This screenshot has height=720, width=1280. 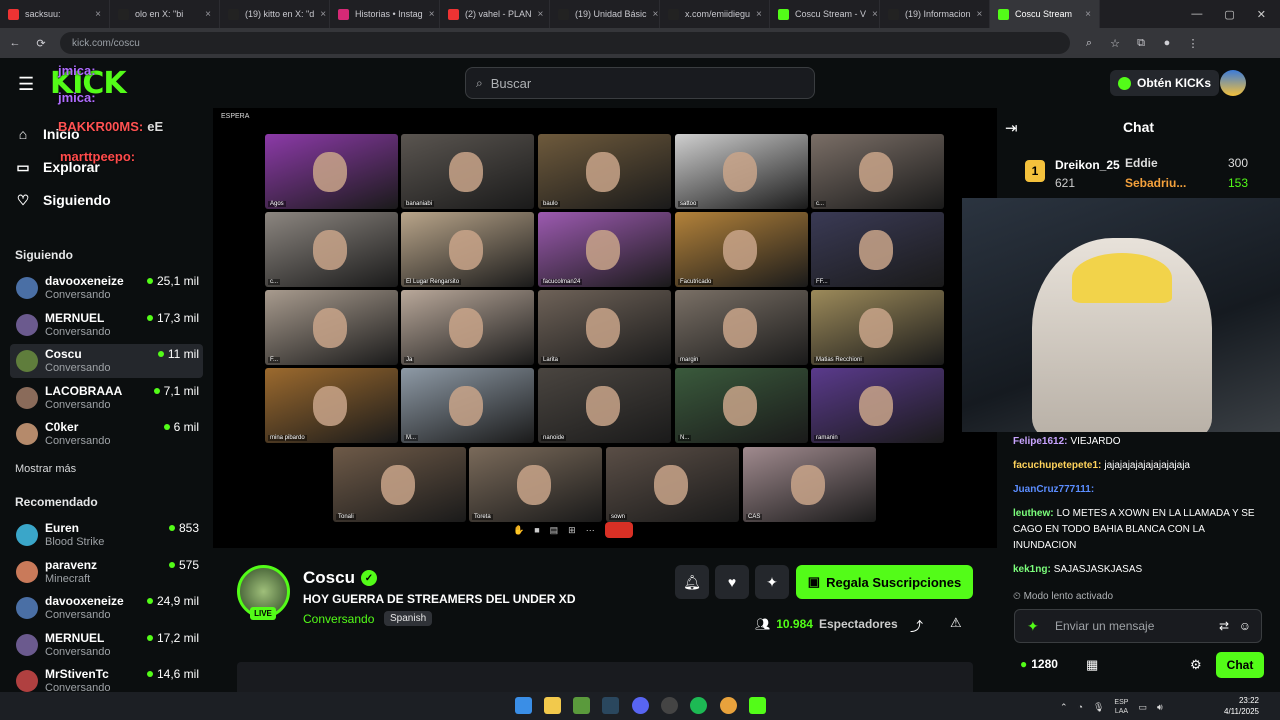 I want to click on steam-icon, so click(x=610, y=705).